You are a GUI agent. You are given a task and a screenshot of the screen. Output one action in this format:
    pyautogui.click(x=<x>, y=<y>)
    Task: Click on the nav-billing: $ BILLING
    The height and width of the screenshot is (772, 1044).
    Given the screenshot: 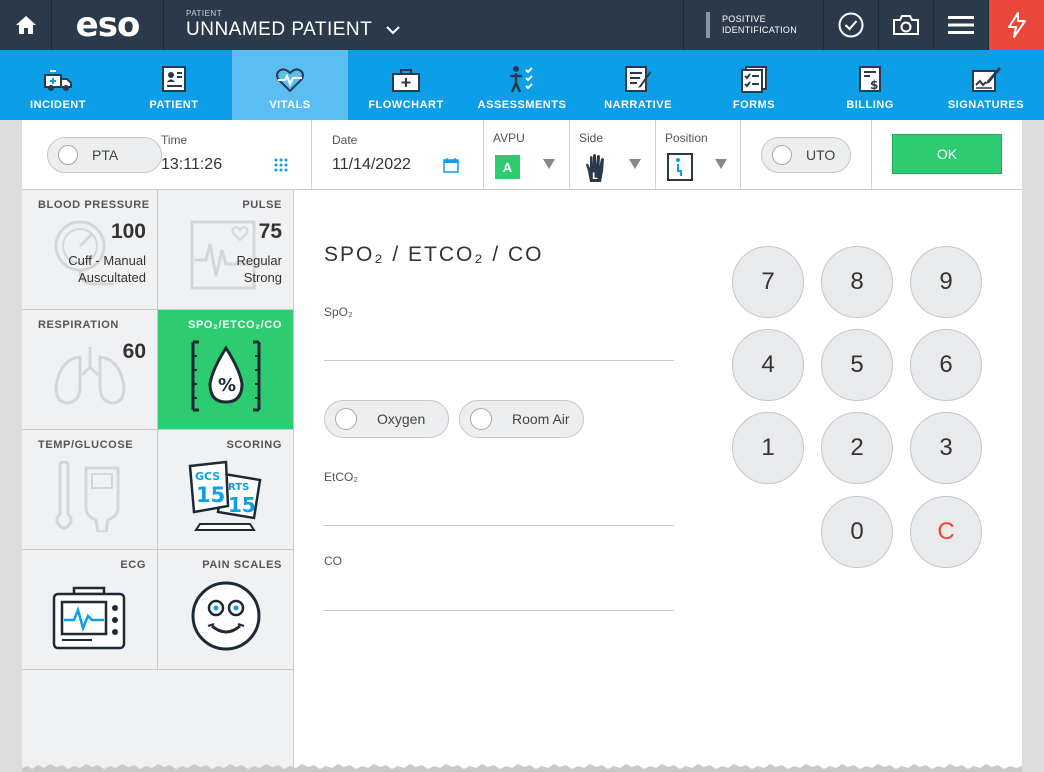 What is the action you would take?
    pyautogui.click(x=870, y=85)
    